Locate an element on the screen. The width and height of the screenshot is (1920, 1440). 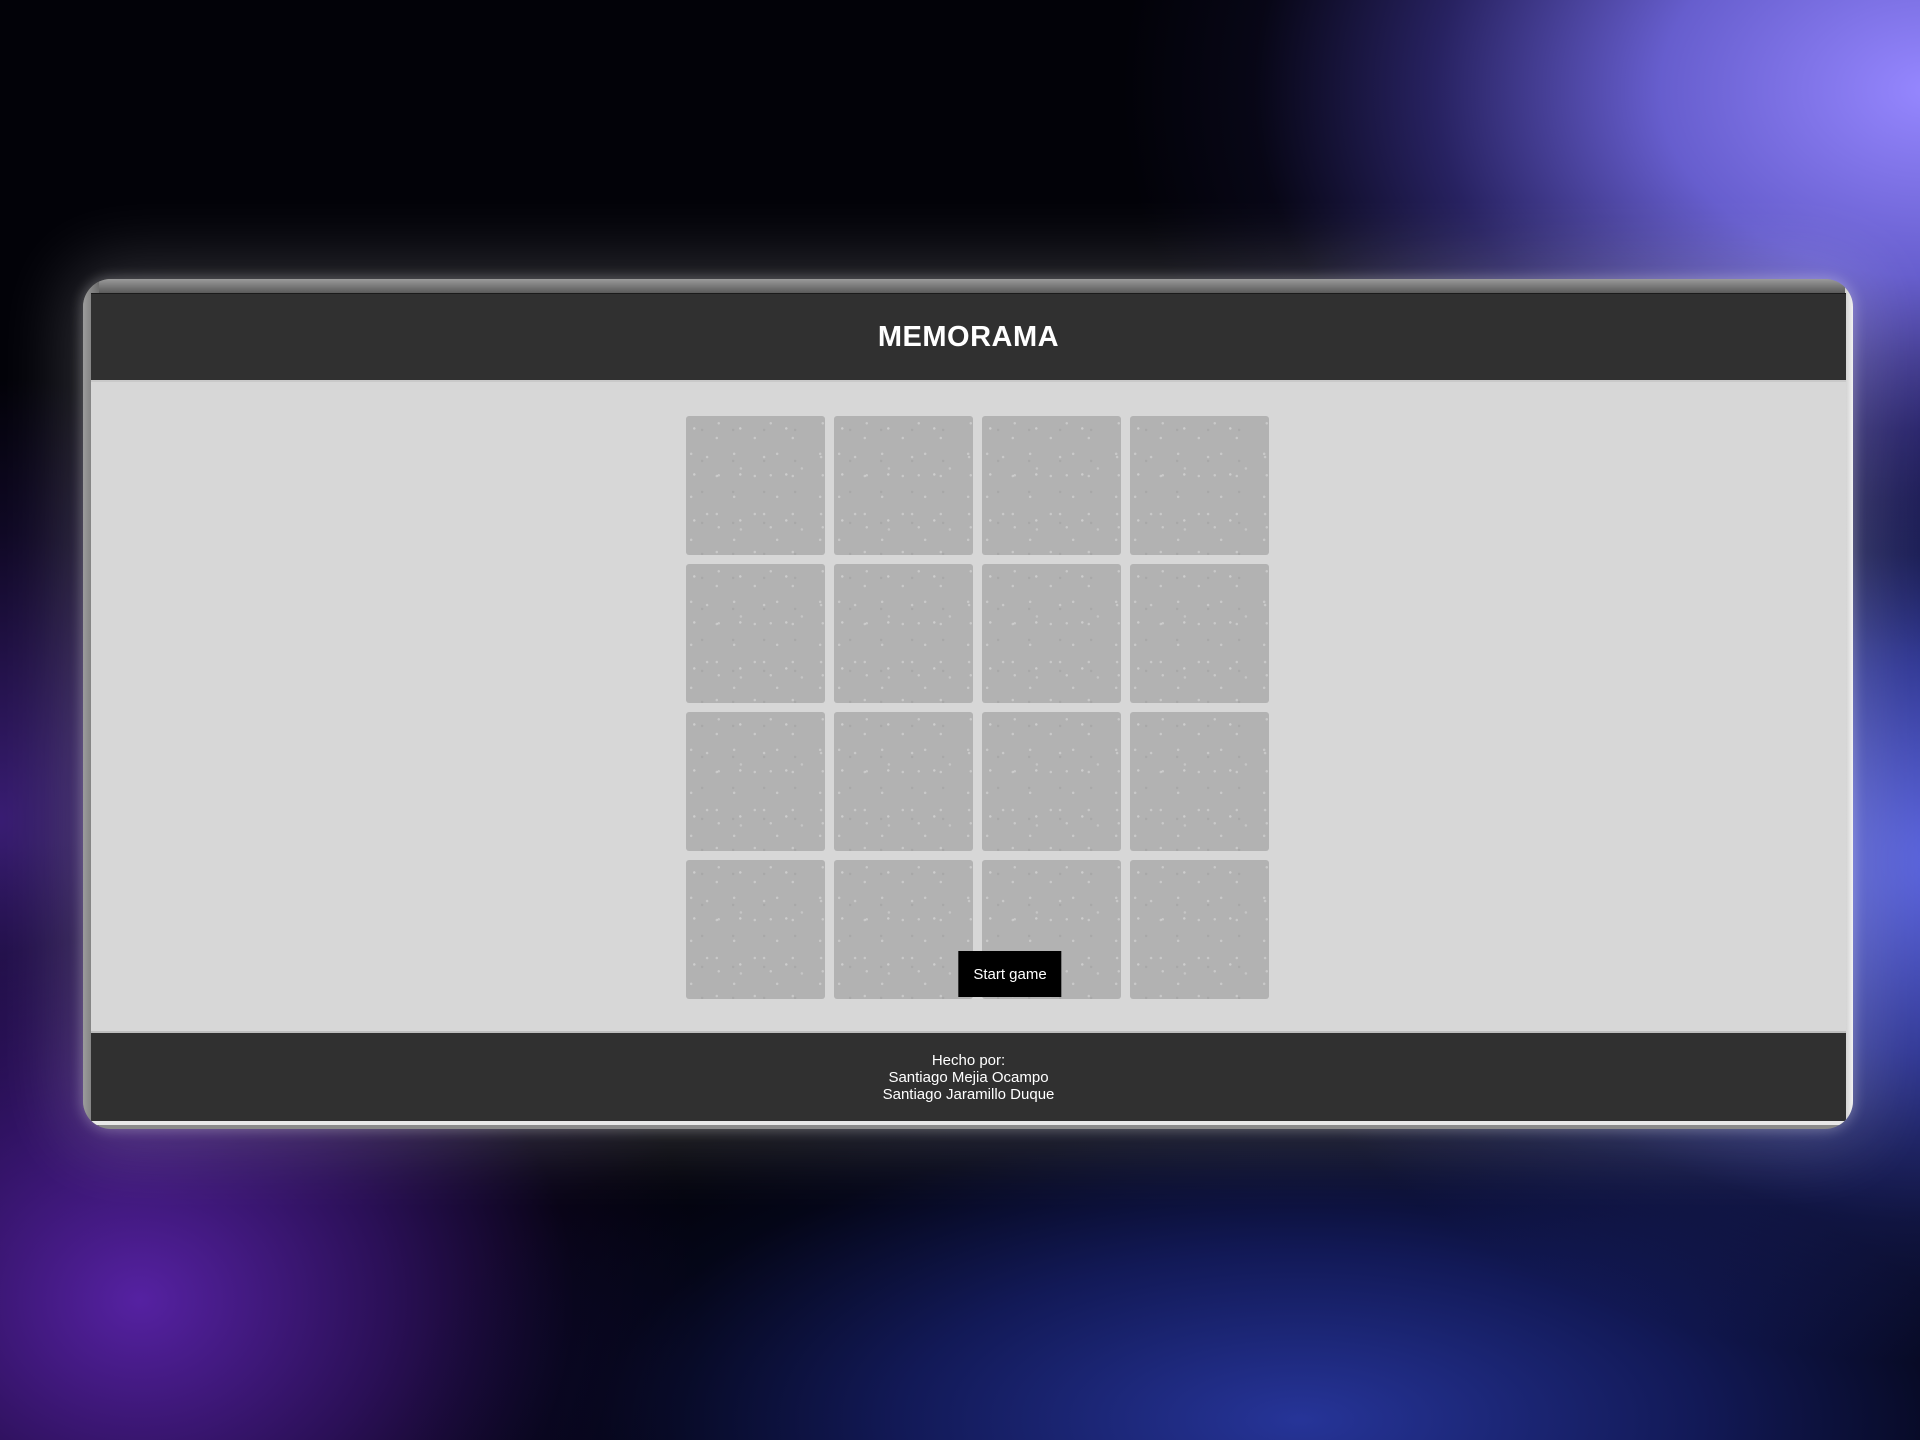
page-title: MEMORAMA is located at coordinates (968, 336).